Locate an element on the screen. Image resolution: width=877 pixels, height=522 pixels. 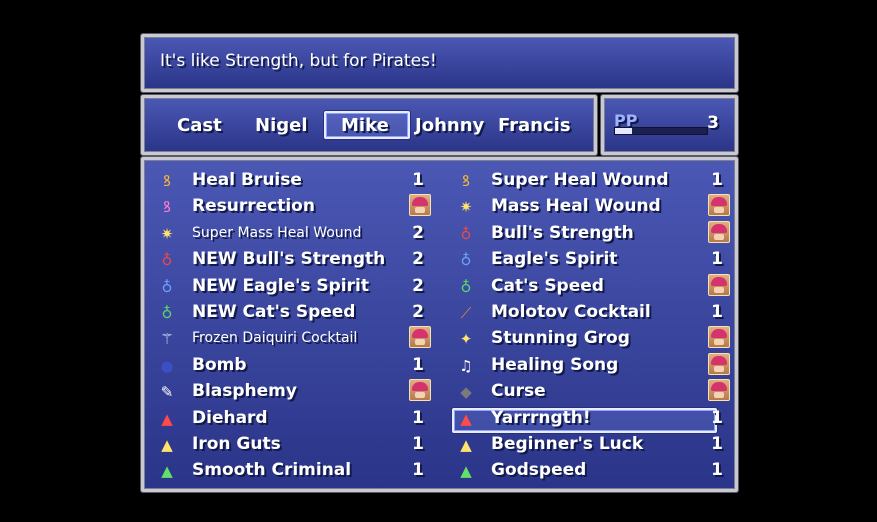
skill-row: ♫ Healing Song is located at coordinates (592, 365).